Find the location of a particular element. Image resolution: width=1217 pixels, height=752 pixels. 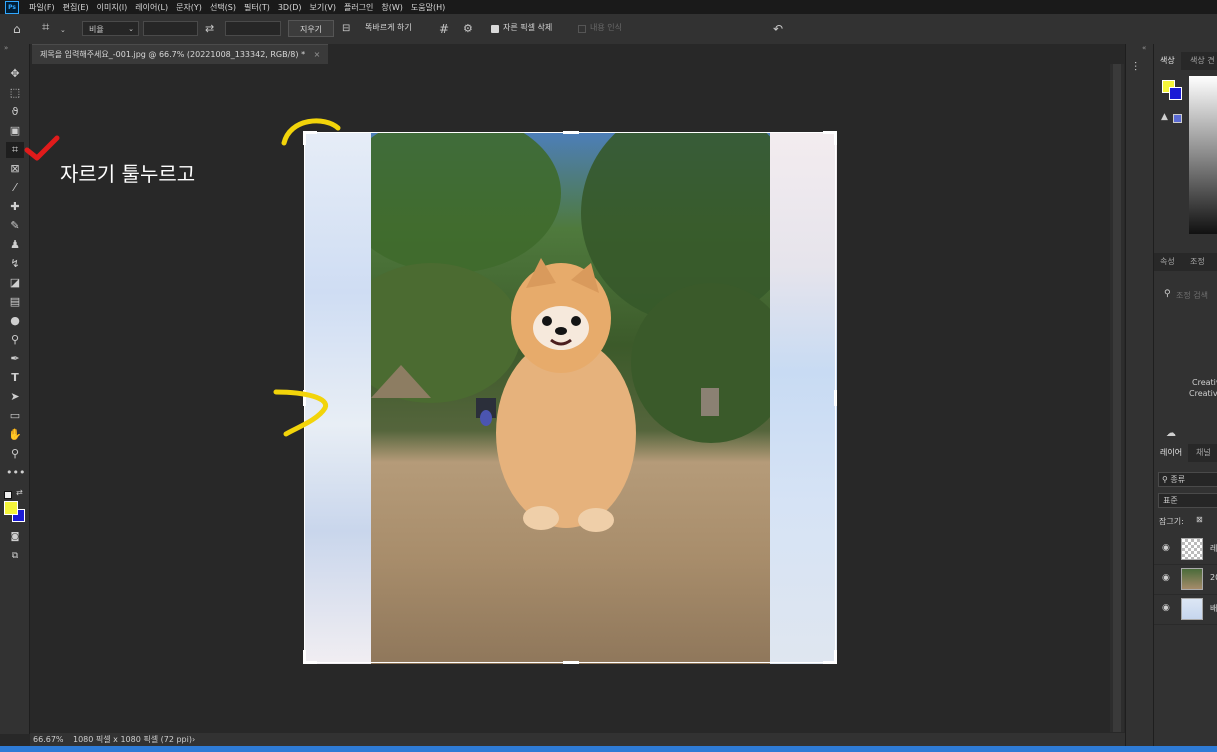

color-panel-tabs: 색상 색상 견 is located at coordinates (1185, 61).